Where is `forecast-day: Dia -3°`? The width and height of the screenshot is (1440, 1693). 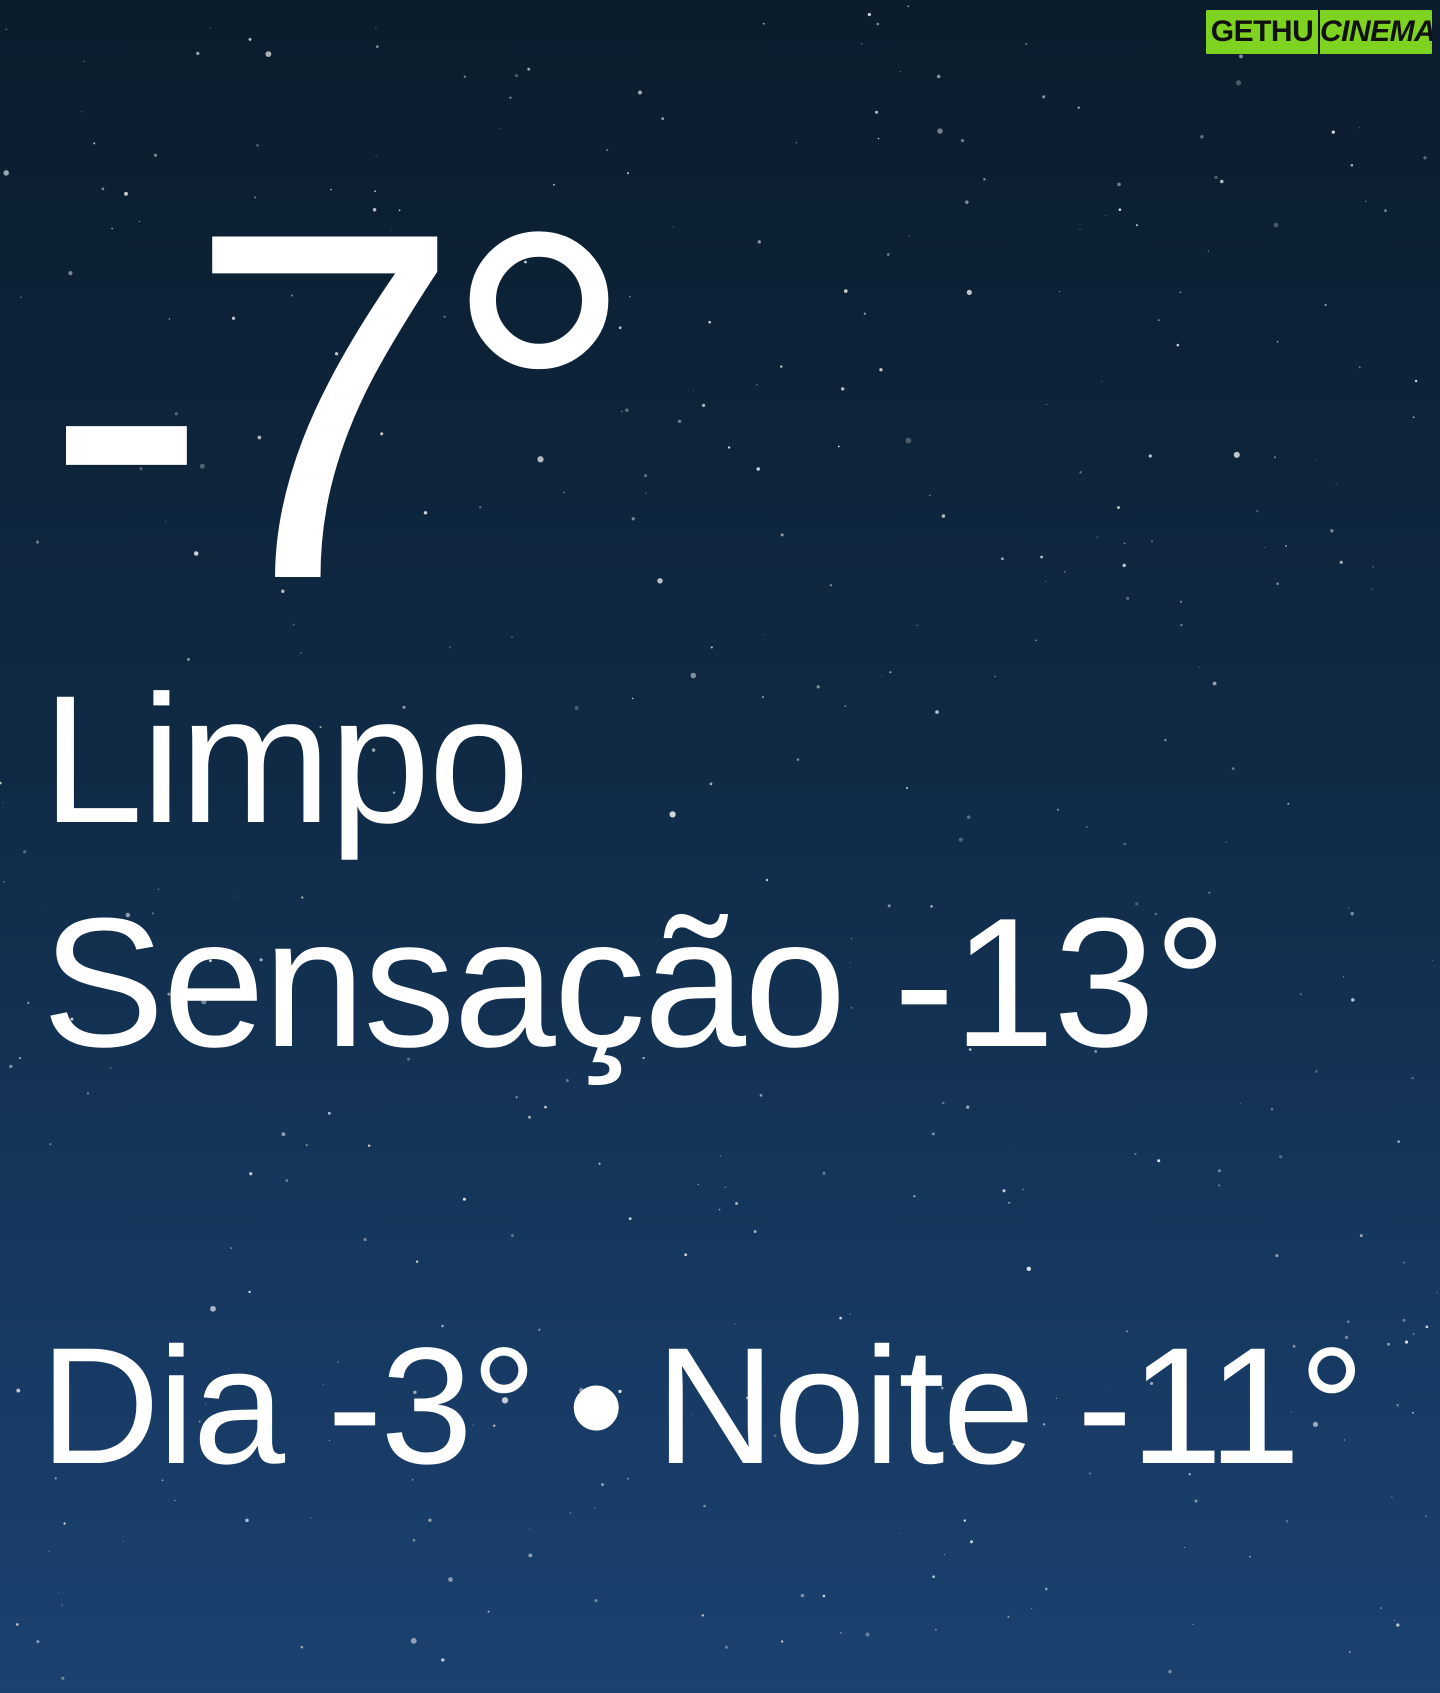 forecast-day: Dia -3° is located at coordinates (288, 1406).